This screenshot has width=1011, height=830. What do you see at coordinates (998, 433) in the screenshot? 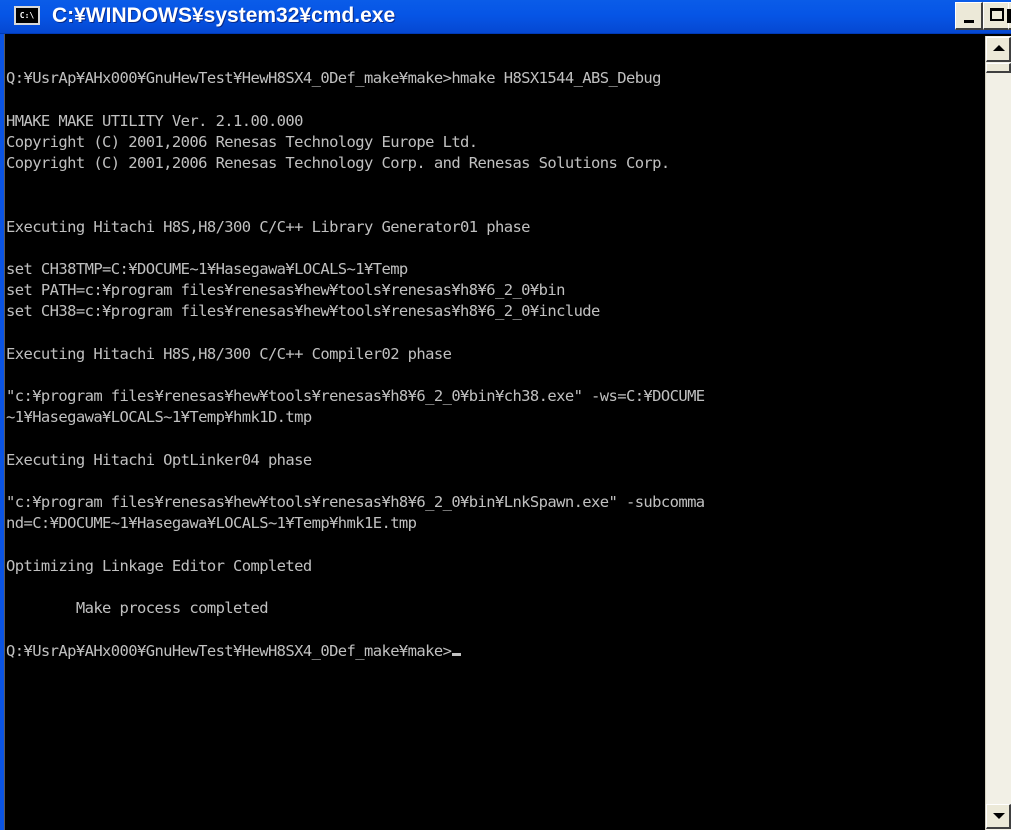
I see `vertical-scrollbar` at bounding box center [998, 433].